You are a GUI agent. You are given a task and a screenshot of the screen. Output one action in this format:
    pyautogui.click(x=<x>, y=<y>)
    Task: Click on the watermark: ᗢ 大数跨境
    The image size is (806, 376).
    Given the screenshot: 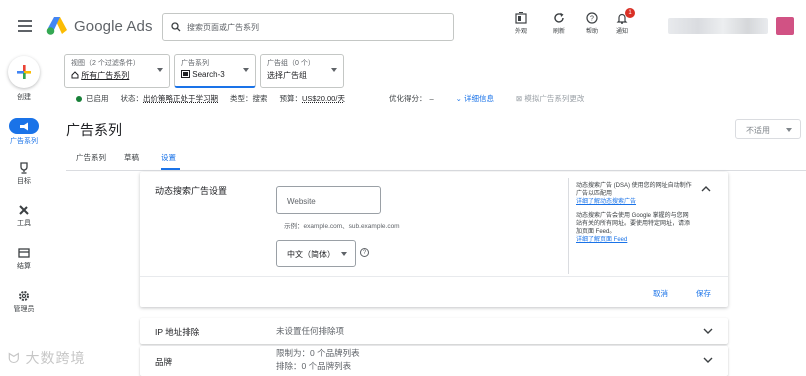 What is the action you would take?
    pyautogui.click(x=47, y=358)
    